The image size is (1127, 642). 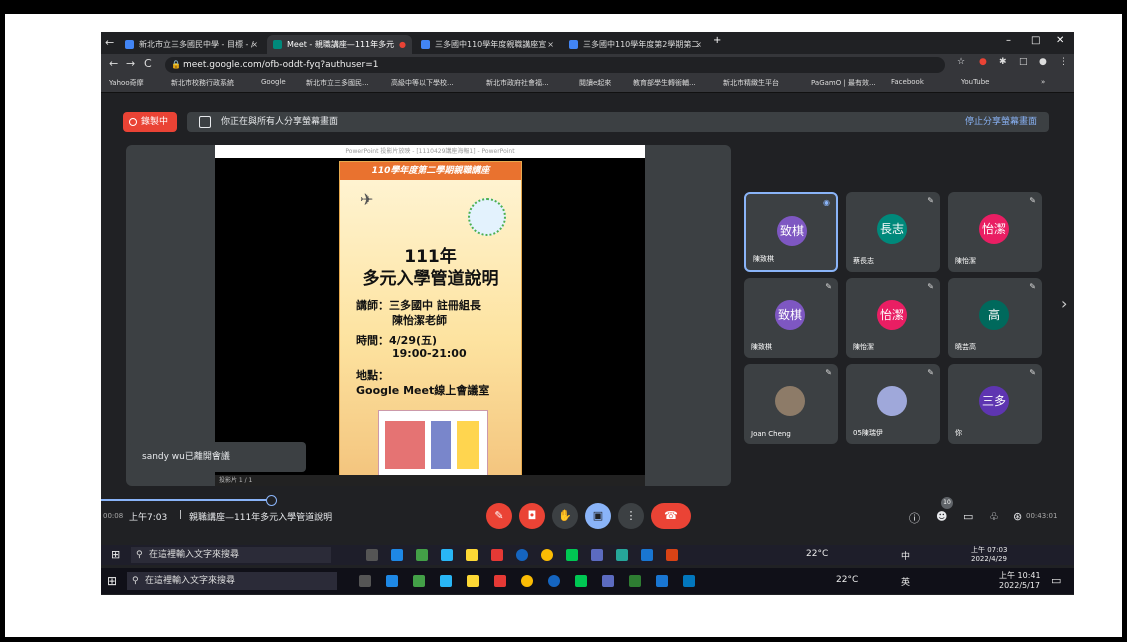 I want to click on new-tab-button: +, so click(x=717, y=40).